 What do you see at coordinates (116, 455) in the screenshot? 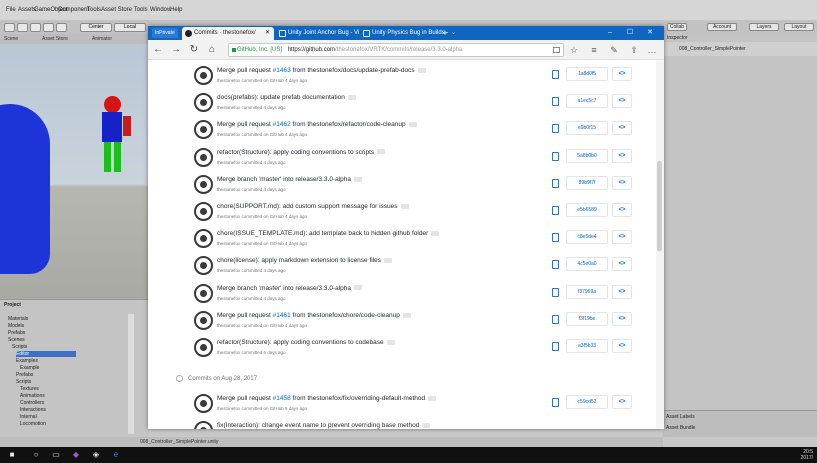
I see `edge-icon: e` at bounding box center [116, 455].